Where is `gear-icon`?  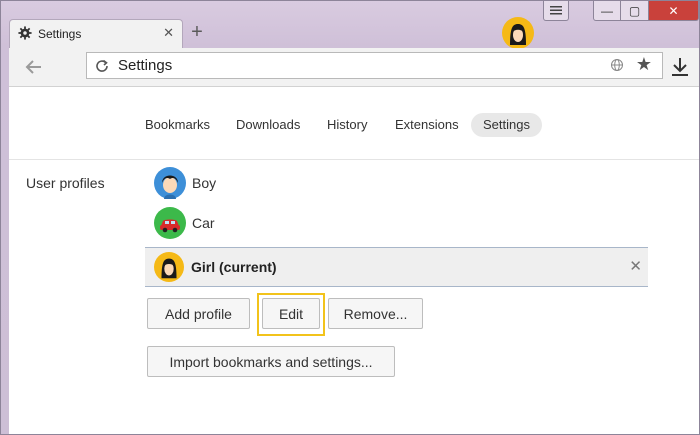
gear-icon is located at coordinates (25, 33).